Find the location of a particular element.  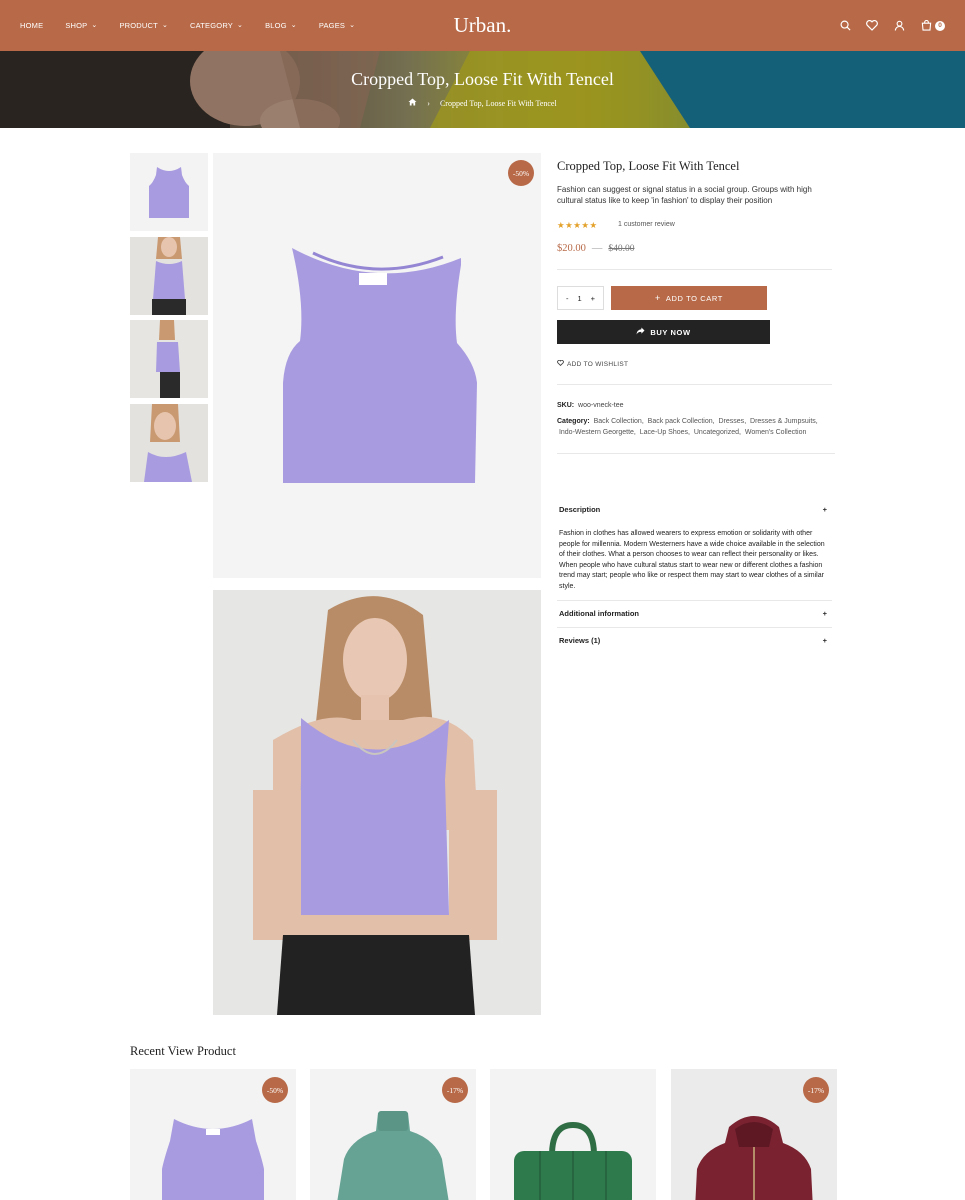

nav-category-label: CATEGORY is located at coordinates (212, 25).